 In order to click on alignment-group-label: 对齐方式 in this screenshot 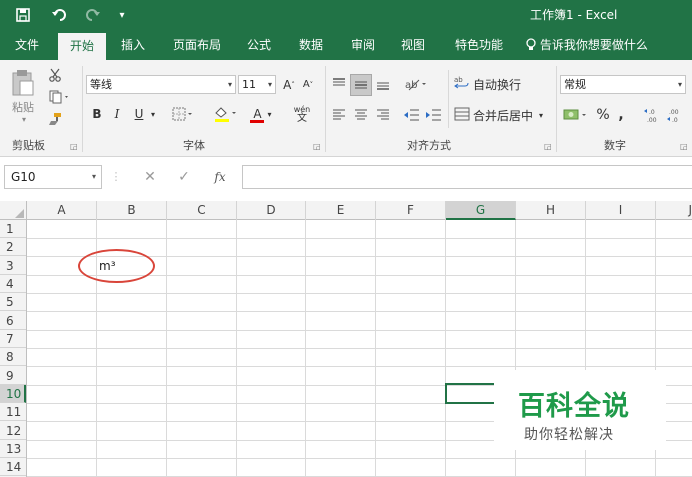, I will do `click(429, 145)`.